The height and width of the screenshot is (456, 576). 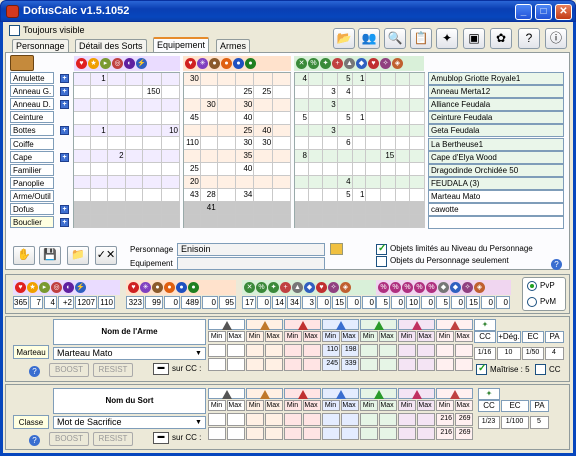 I want to click on grid-cell: 8, so click(x=302, y=157).